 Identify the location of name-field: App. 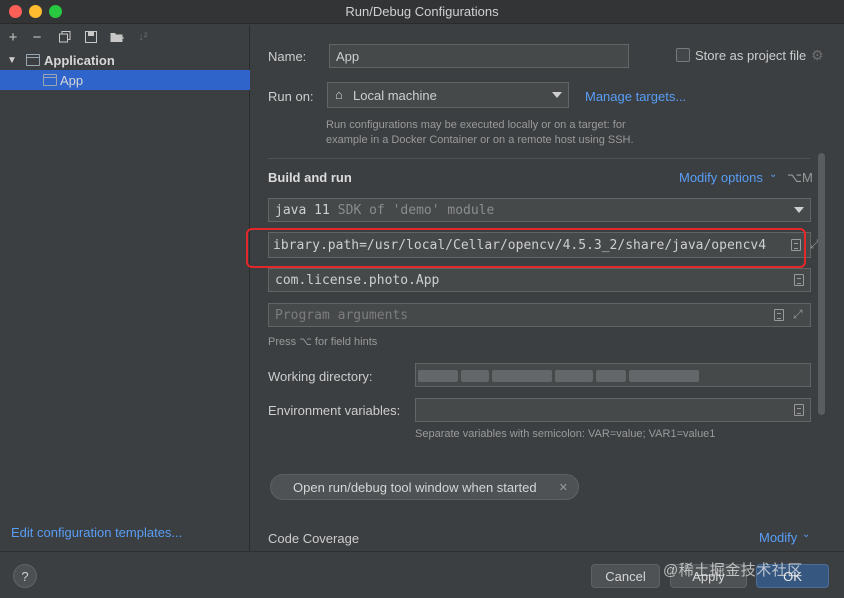
(479, 56).